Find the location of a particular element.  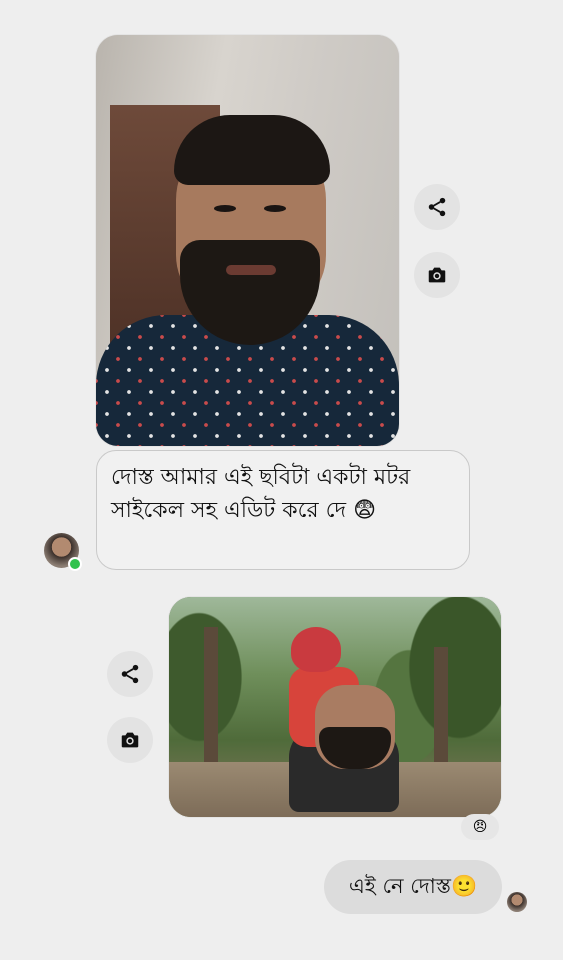

seen-avatar is located at coordinates (517, 902).